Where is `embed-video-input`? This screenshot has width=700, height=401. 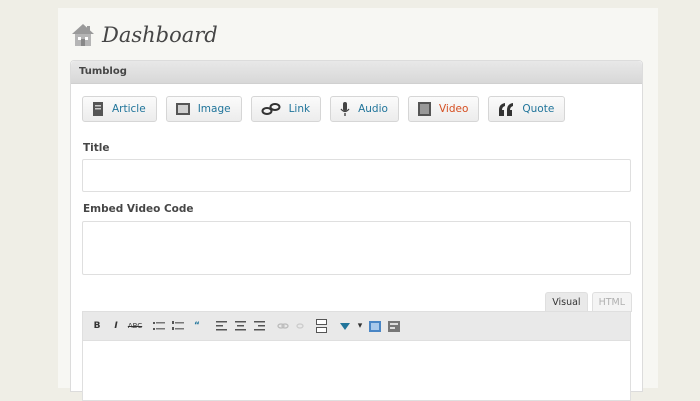
embed-video-input is located at coordinates (356, 248).